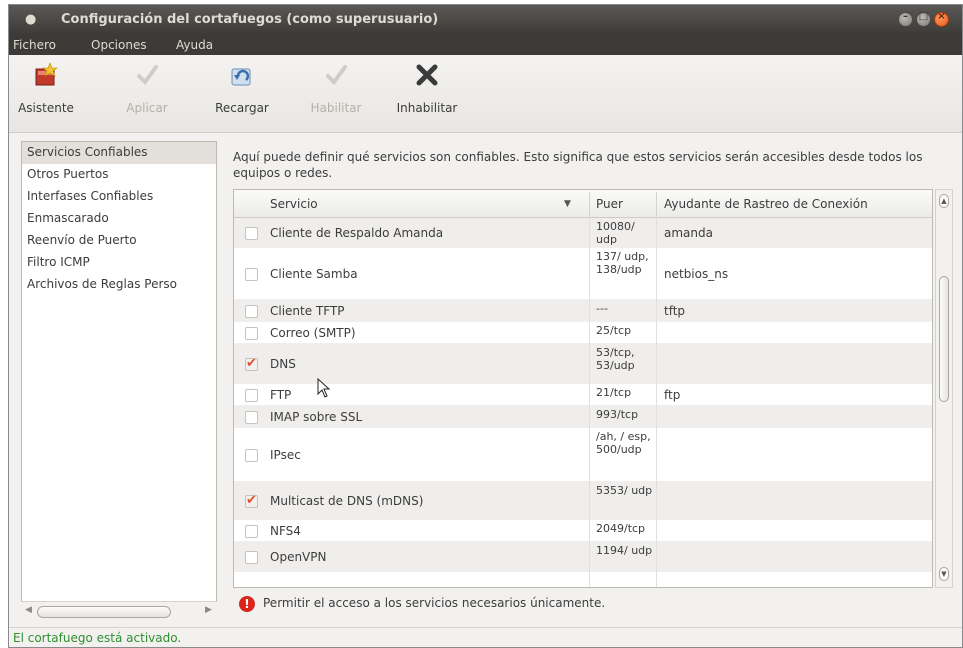 Image resolution: width=963 pixels, height=648 pixels. What do you see at coordinates (583, 417) in the screenshot?
I see `table-row: IMAP sobre SSL 993/tcp` at bounding box center [583, 417].